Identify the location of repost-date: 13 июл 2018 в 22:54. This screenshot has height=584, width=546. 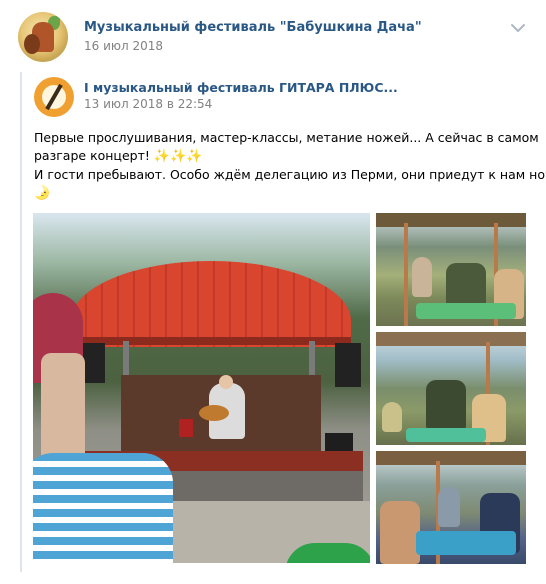
(148, 104).